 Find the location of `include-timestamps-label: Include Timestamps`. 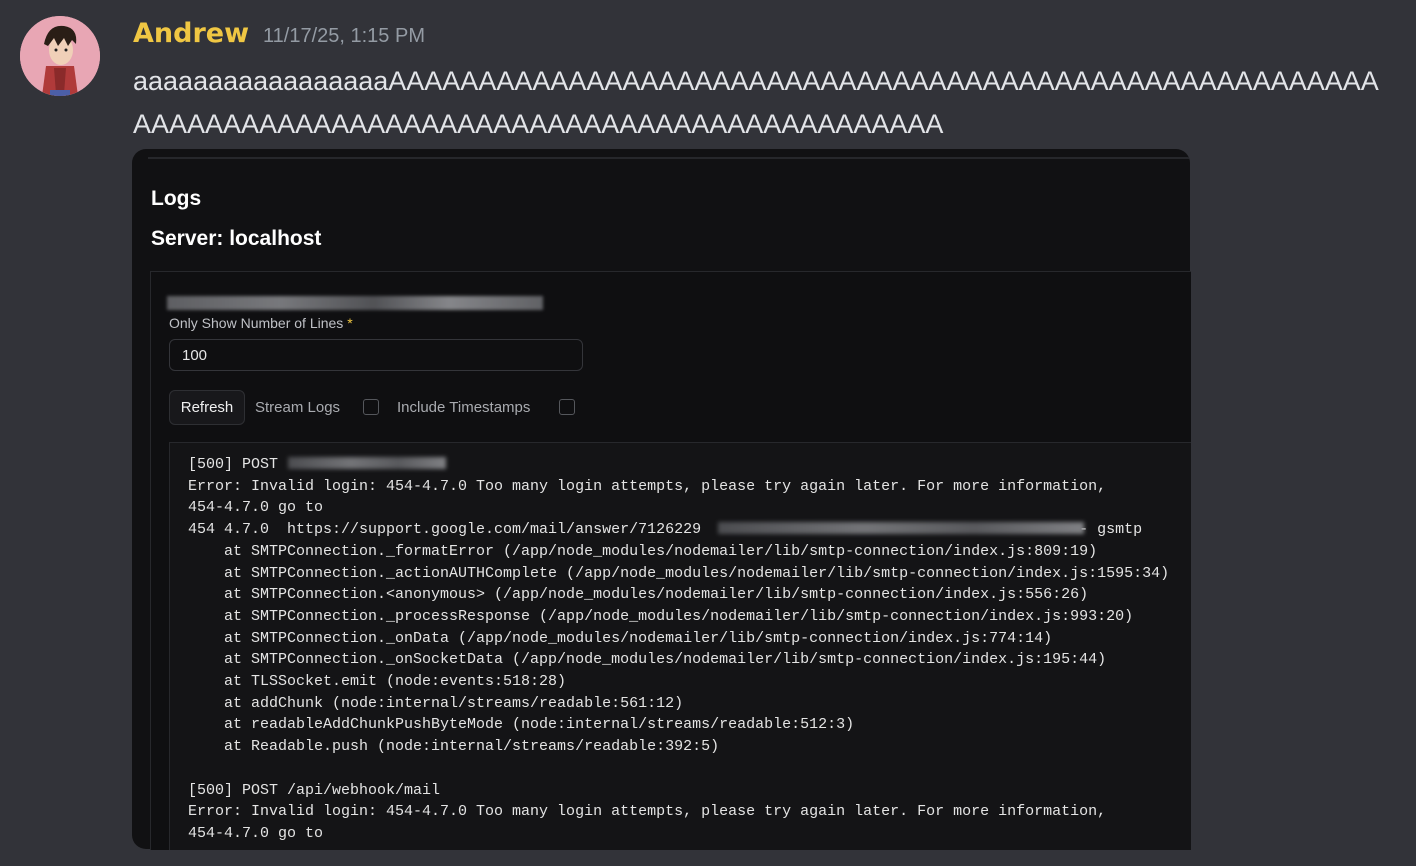

include-timestamps-label: Include Timestamps is located at coordinates (464, 407).